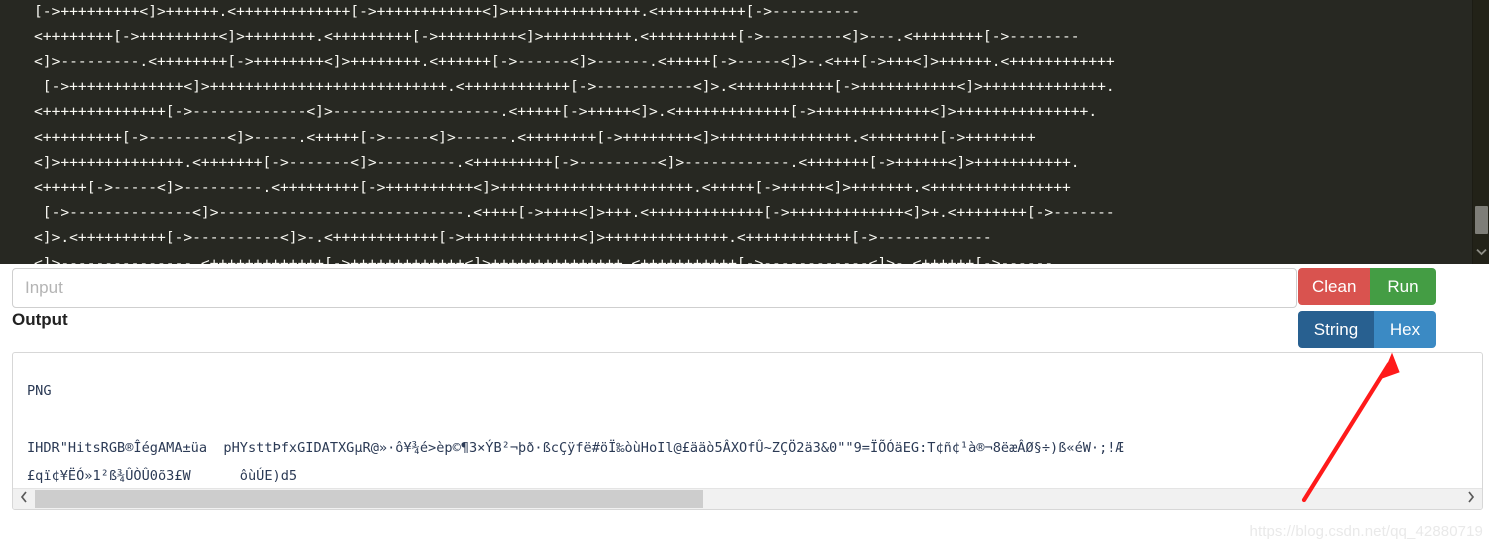 This screenshot has height=544, width=1489. What do you see at coordinates (1403, 286) in the screenshot?
I see `run-button: Run` at bounding box center [1403, 286].